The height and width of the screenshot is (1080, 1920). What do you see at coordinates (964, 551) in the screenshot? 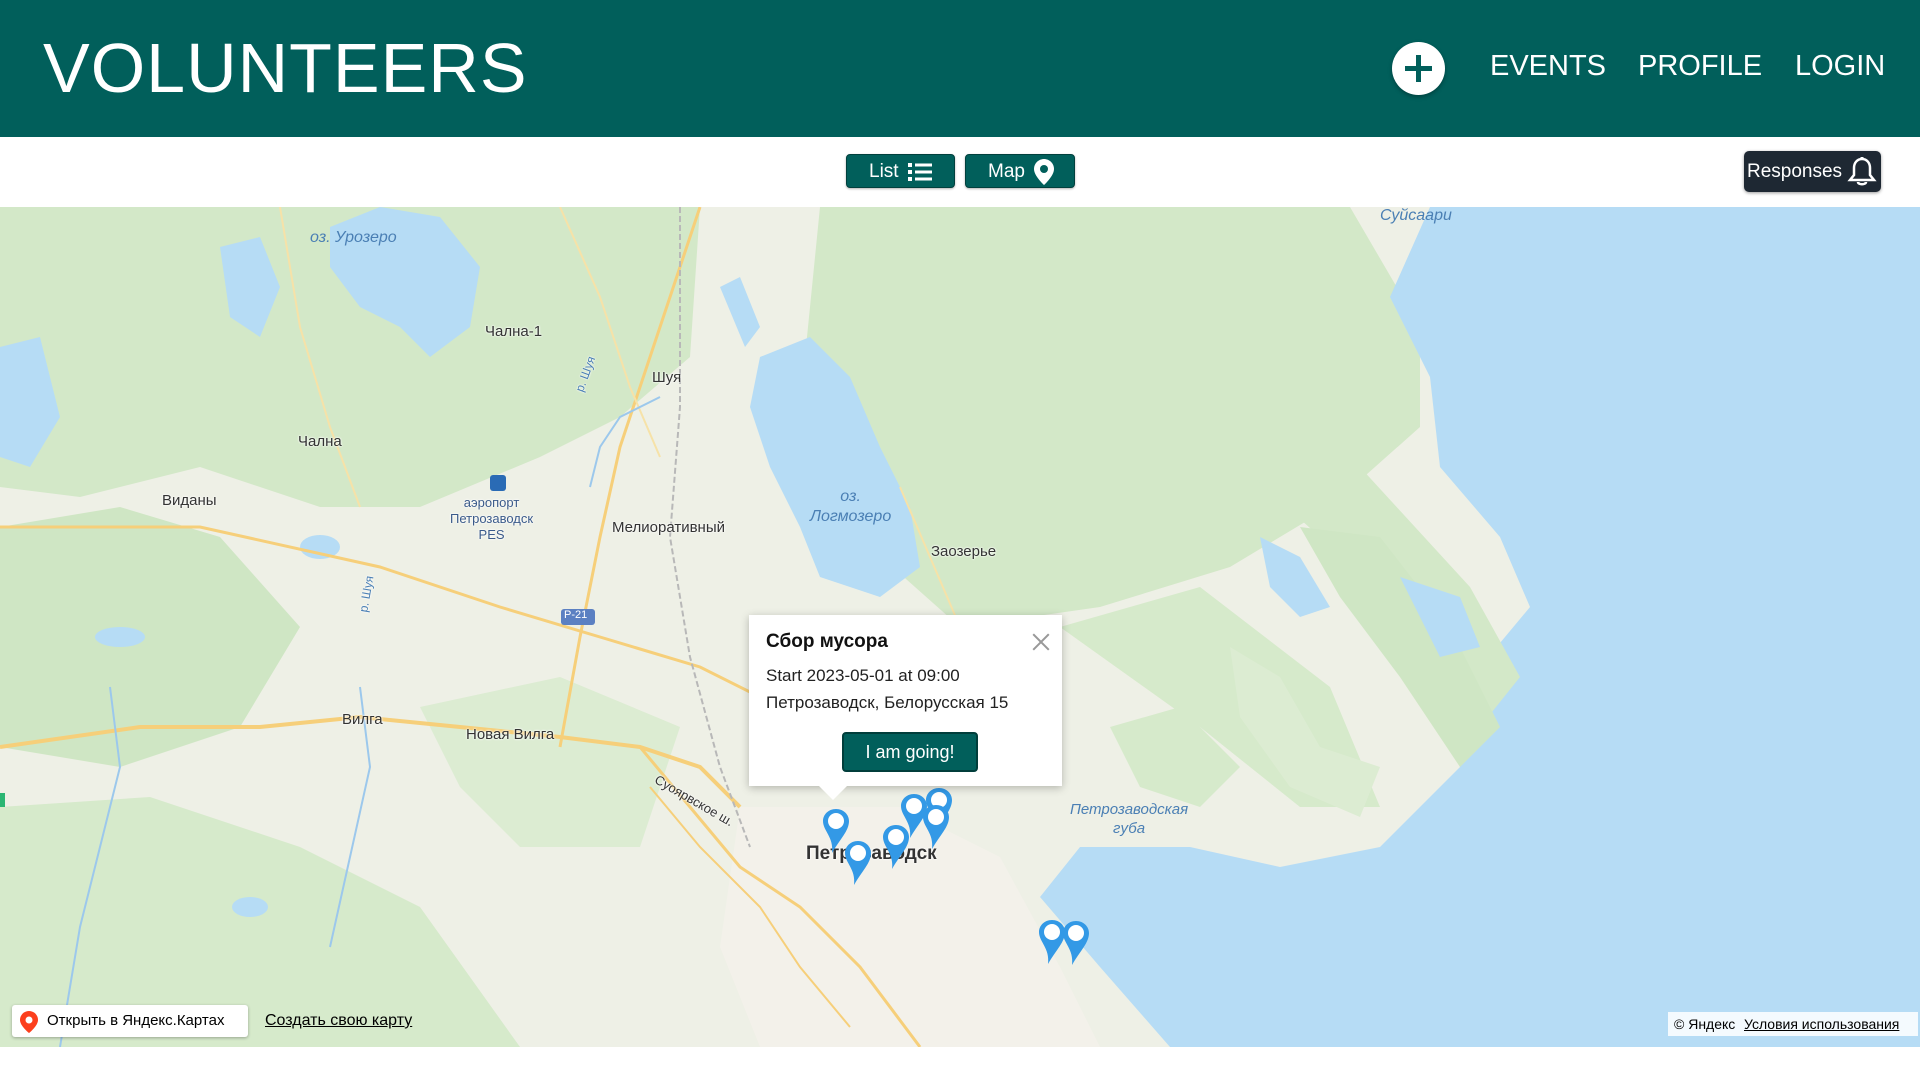
I see `map-label-zaozerye: Заозерье` at bounding box center [964, 551].